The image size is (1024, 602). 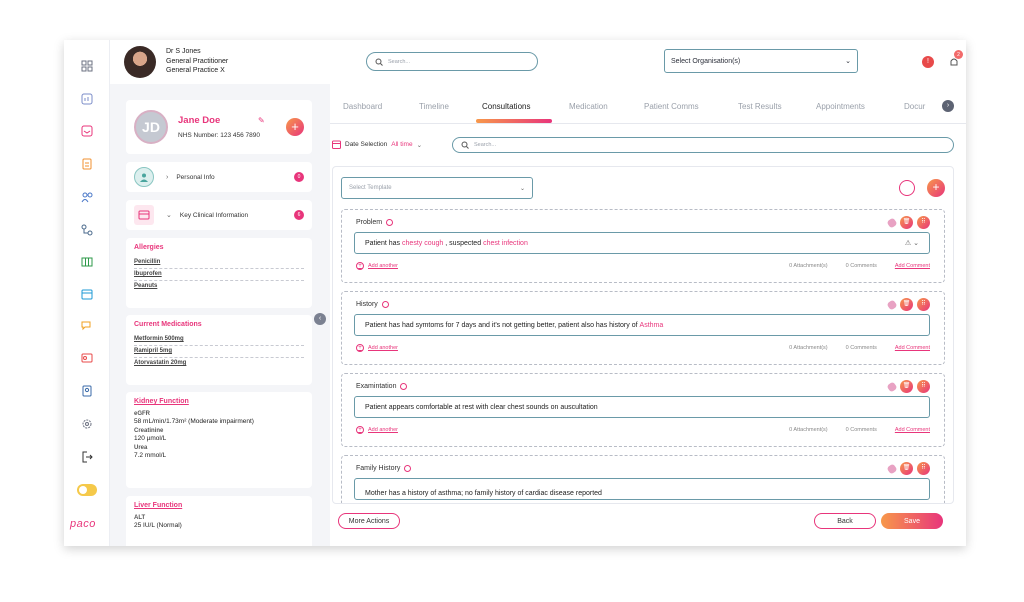 What do you see at coordinates (87, 358) in the screenshot?
I see `id-card-icon` at bounding box center [87, 358].